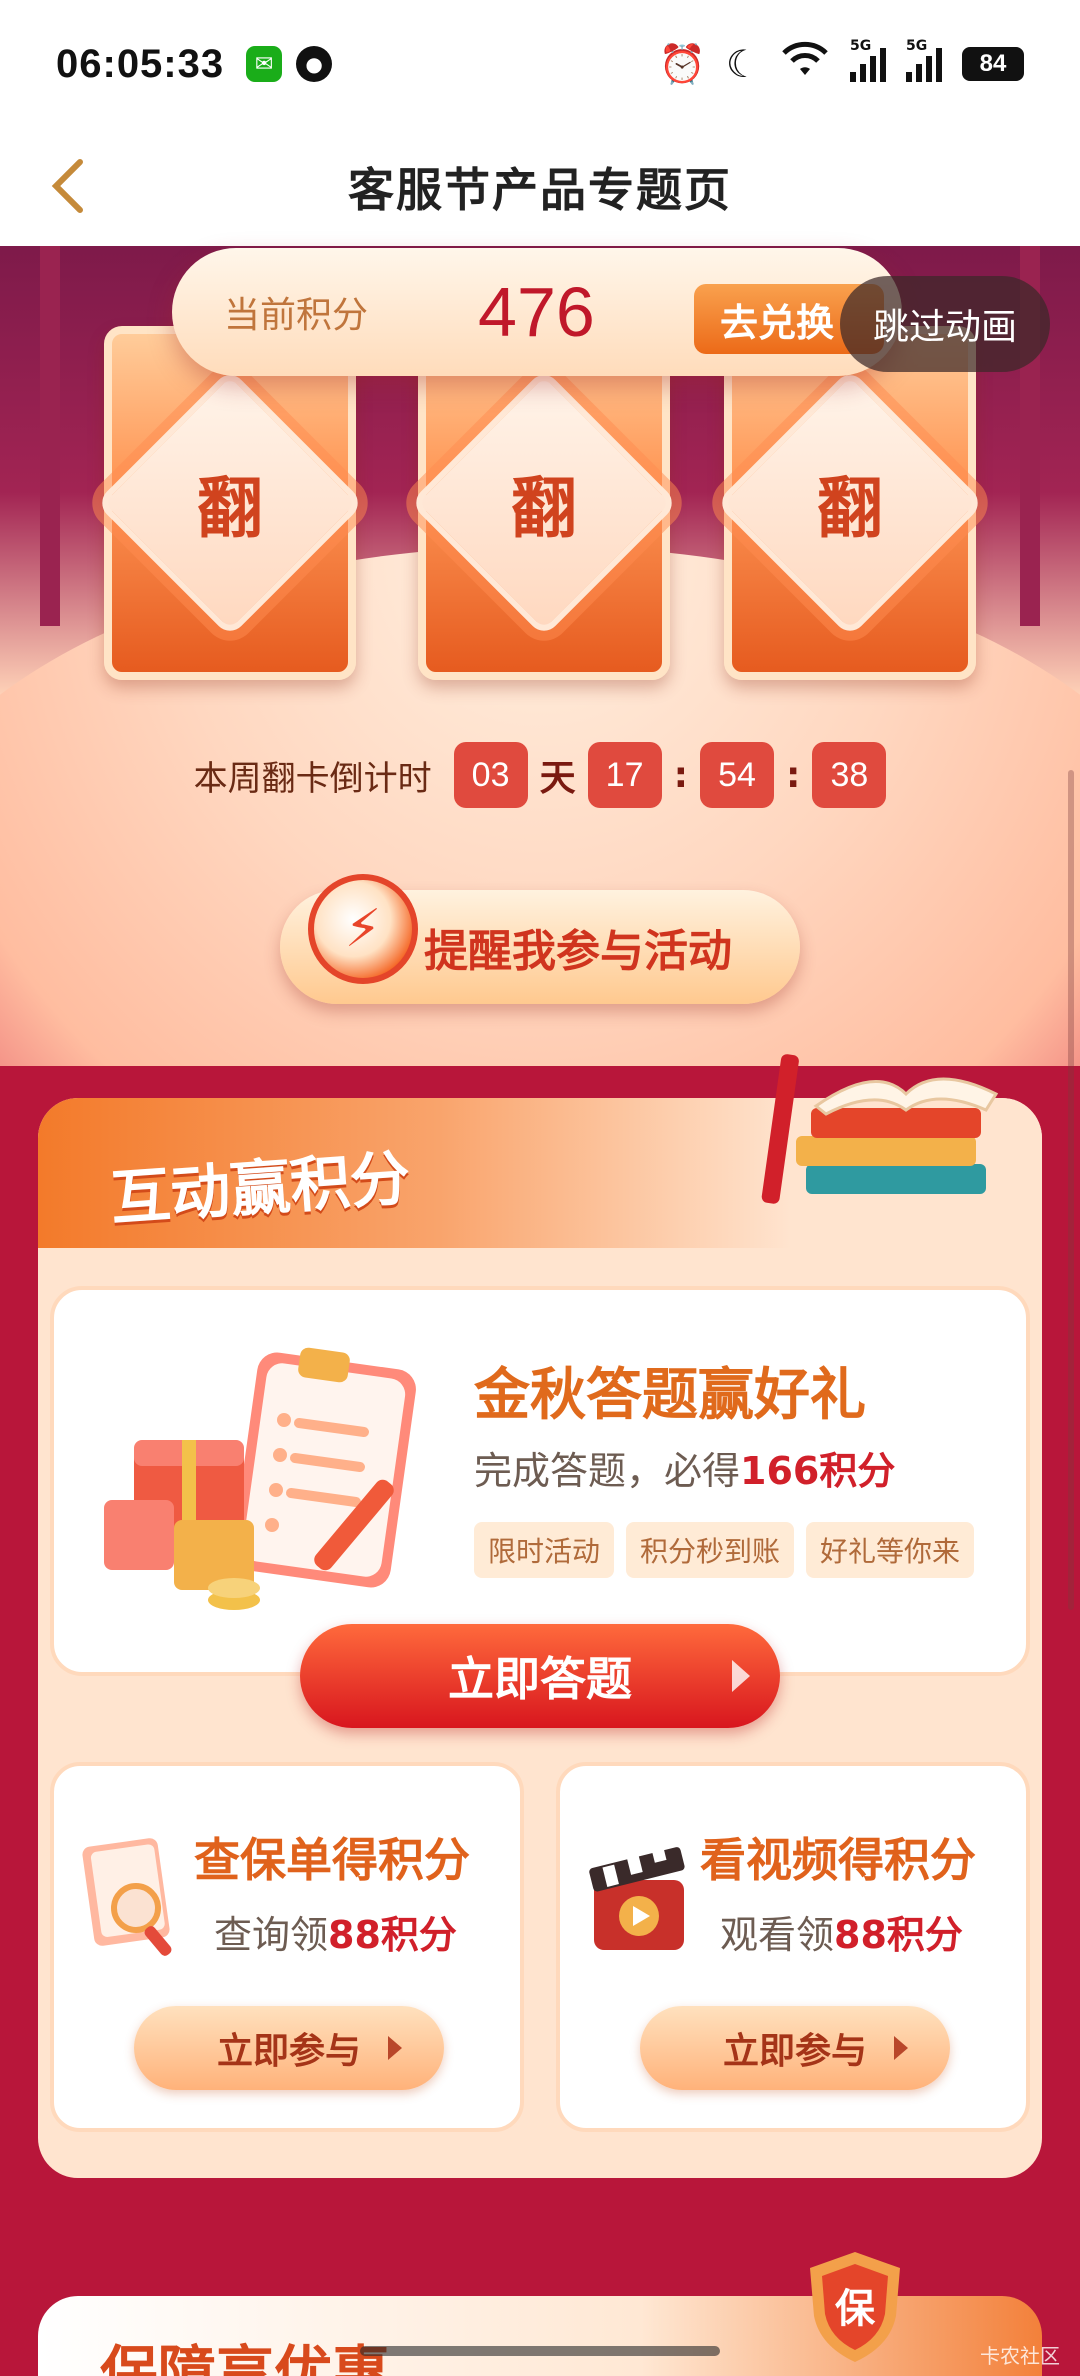 The height and width of the screenshot is (2376, 1080). I want to click on skip-animation-button: 跳过动画, so click(945, 324).